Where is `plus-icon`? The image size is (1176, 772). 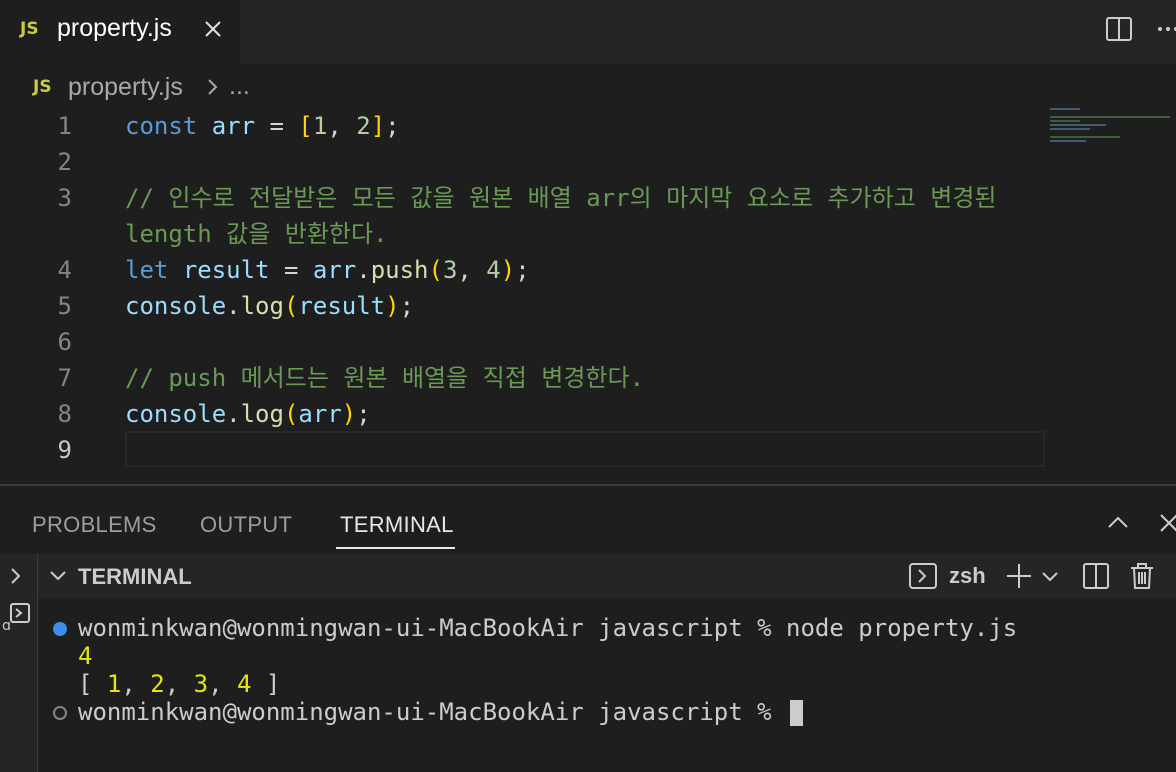 plus-icon is located at coordinates (1019, 576).